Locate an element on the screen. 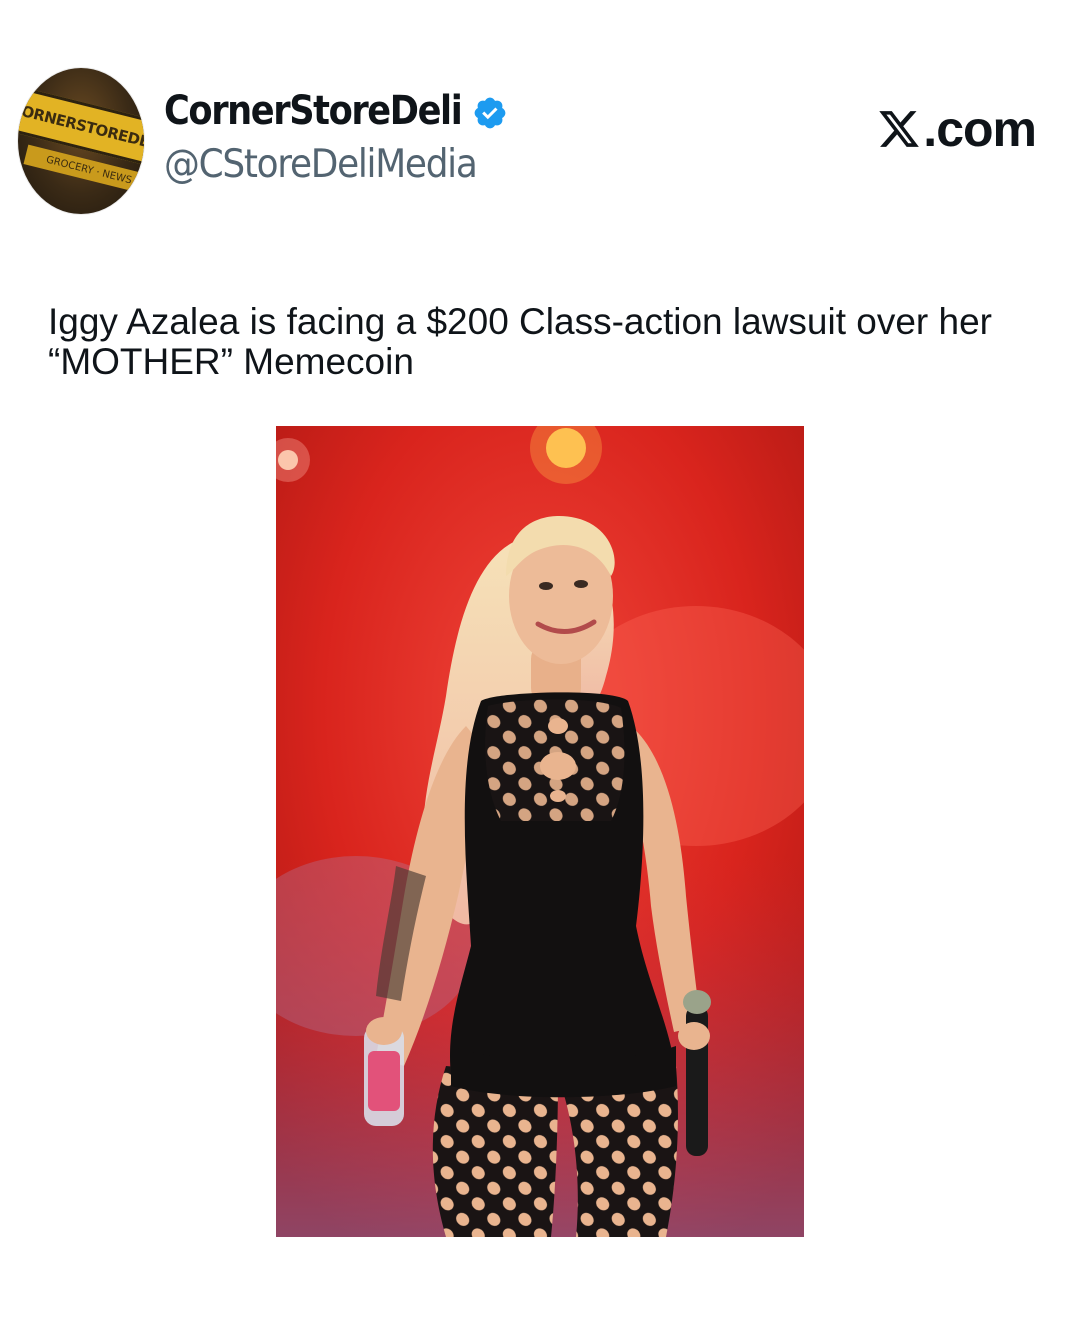 The height and width of the screenshot is (1336, 1080). verified-badge-icon is located at coordinates (490, 113).